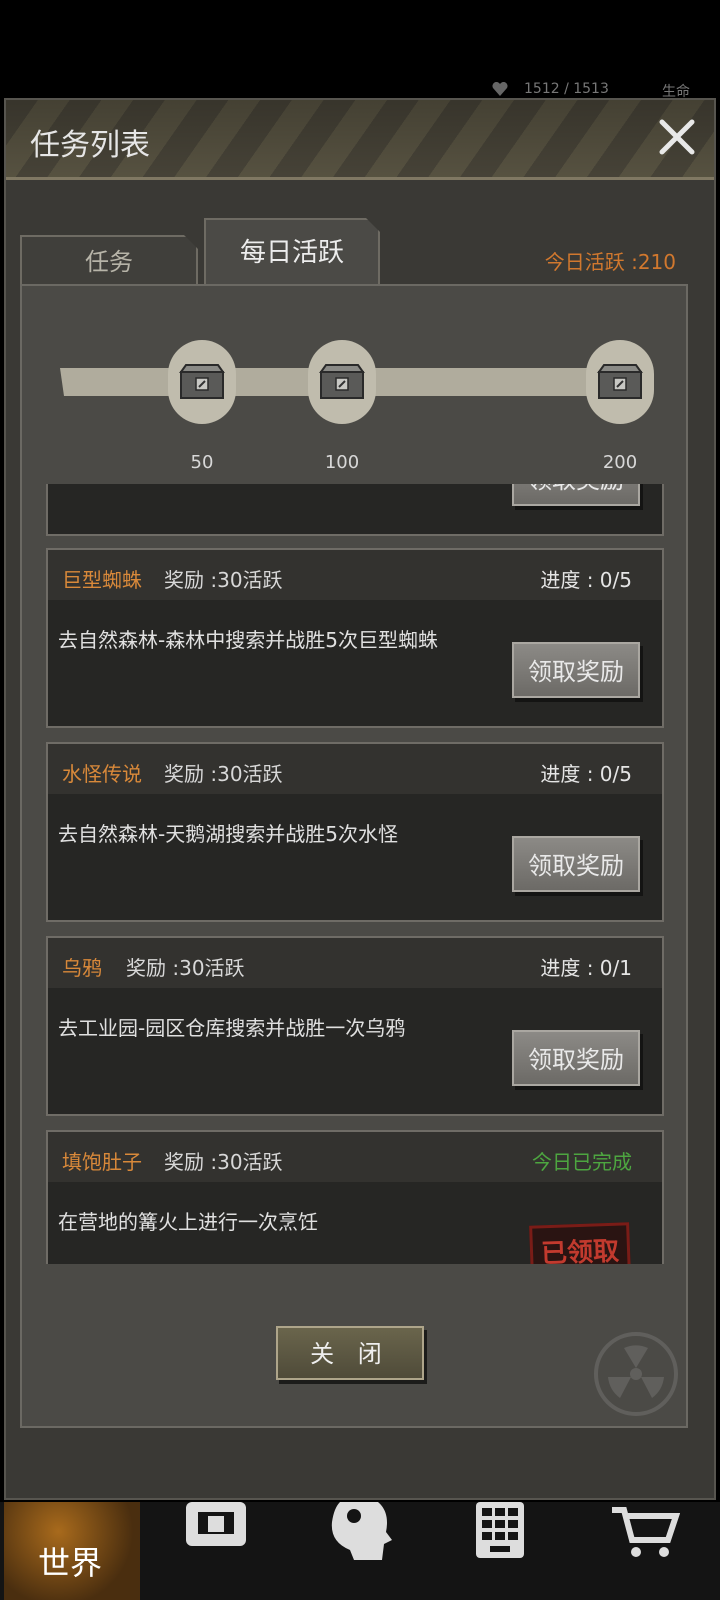 The width and height of the screenshot is (720, 1600). What do you see at coordinates (580, 1243) in the screenshot?
I see `claimed-stamp: 已领取` at bounding box center [580, 1243].